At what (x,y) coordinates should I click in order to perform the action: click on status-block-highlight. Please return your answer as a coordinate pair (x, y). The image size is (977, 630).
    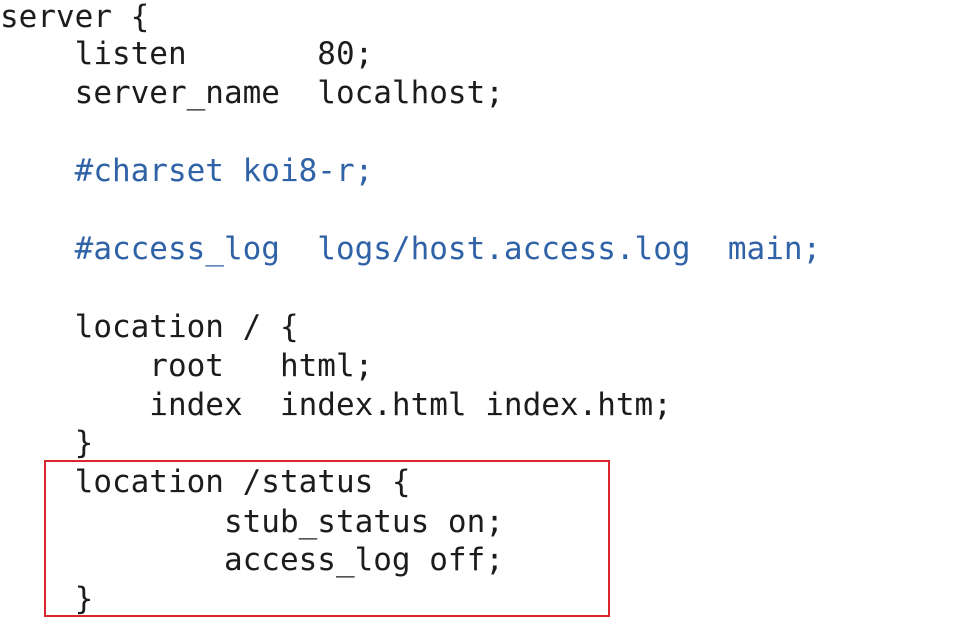
    Looking at the image, I should click on (327, 538).